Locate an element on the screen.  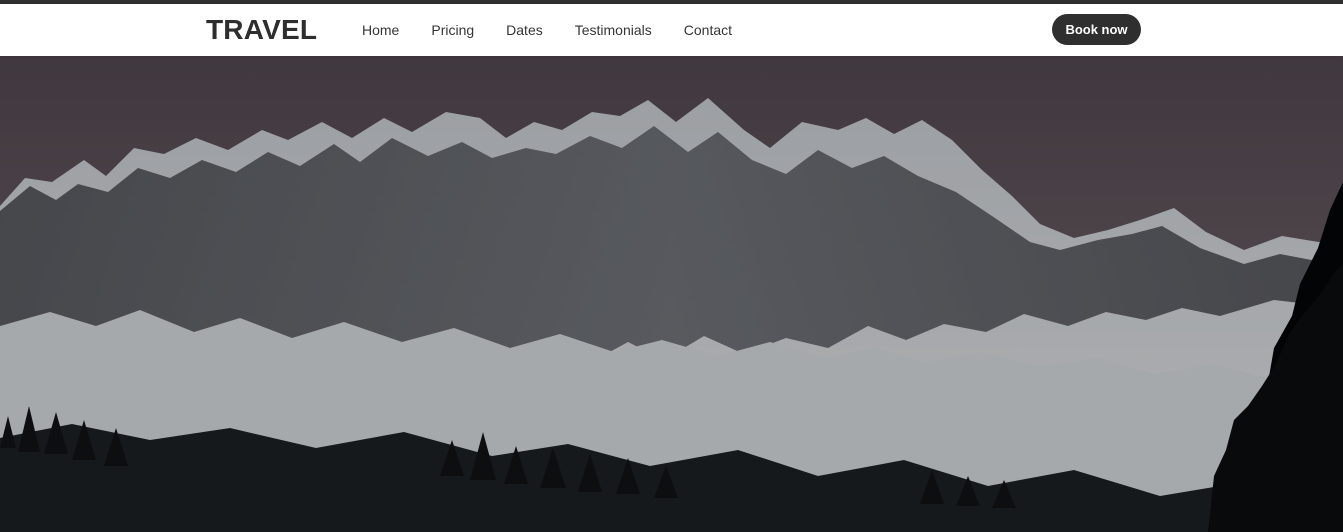
nav-link-home: Home is located at coordinates (380, 30).